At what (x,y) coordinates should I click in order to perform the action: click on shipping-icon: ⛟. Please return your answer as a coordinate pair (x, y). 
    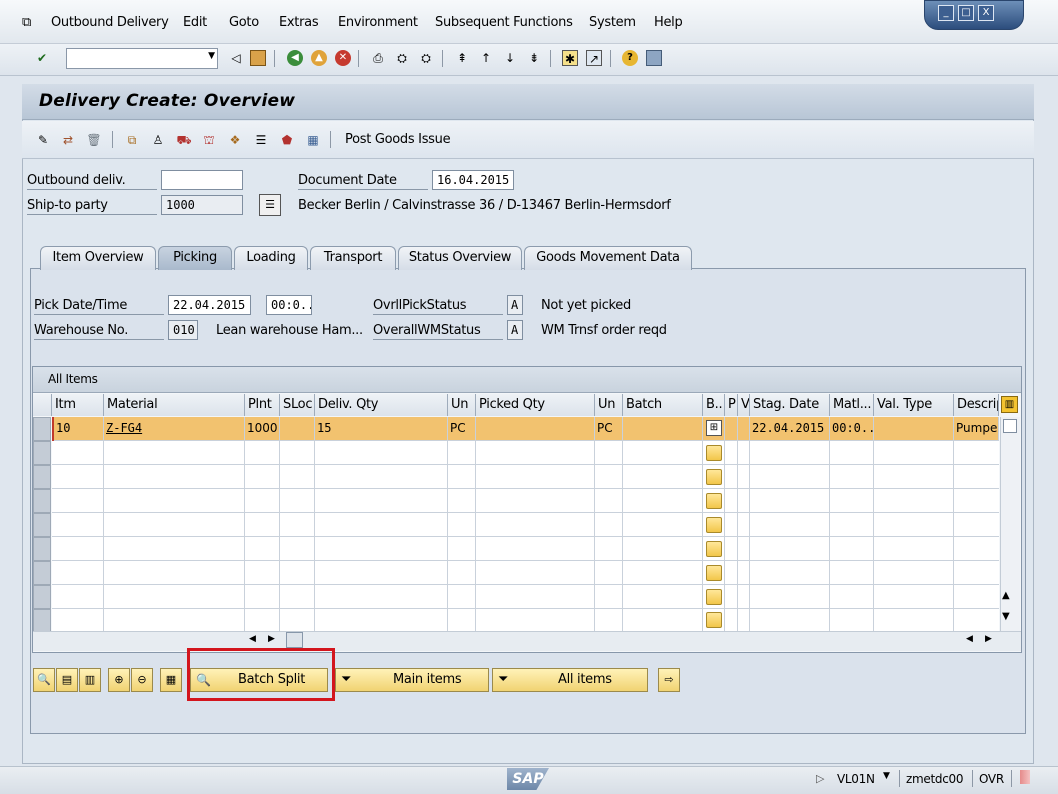
    Looking at the image, I should click on (184, 140).